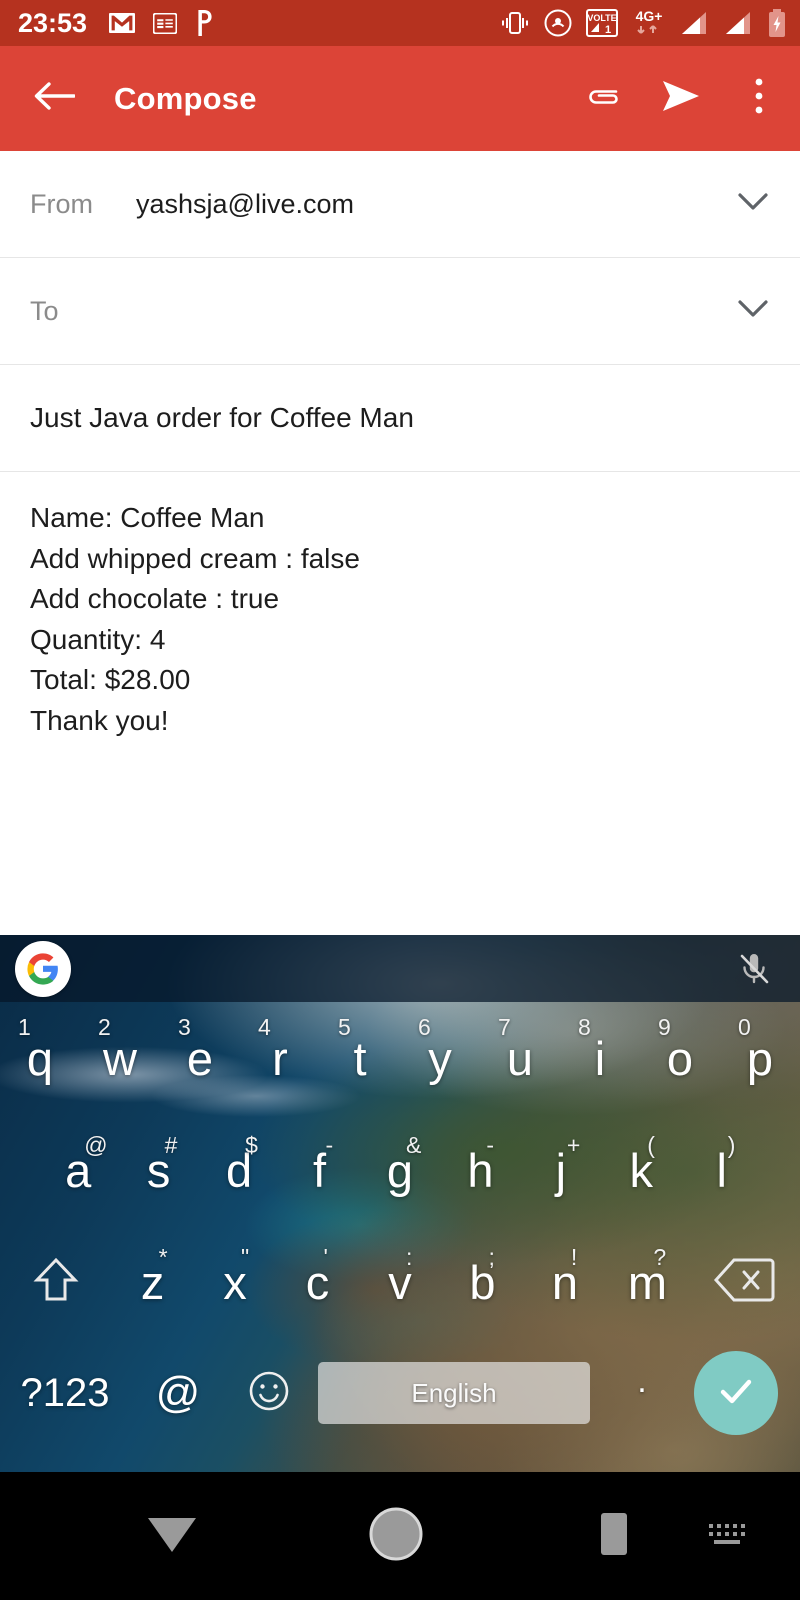 The width and height of the screenshot is (800, 1600). I want to click on body-line: Name: Coffee Man, so click(147, 517).